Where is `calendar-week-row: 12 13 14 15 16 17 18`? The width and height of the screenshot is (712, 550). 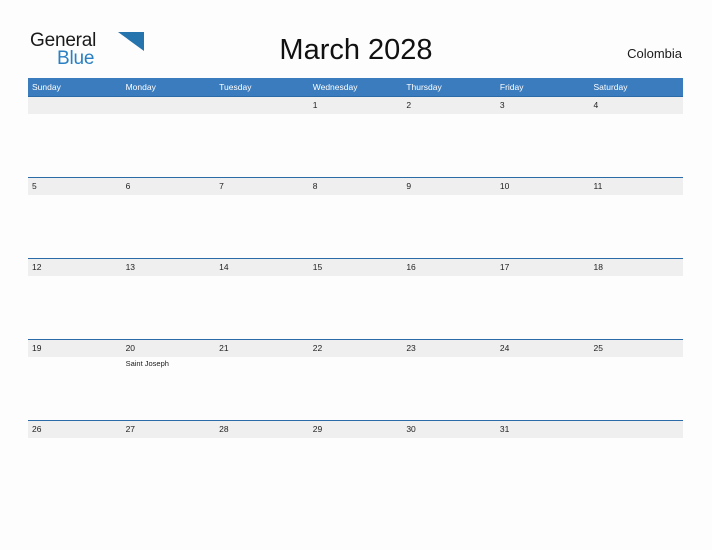 calendar-week-row: 12 13 14 15 16 17 18 is located at coordinates (355, 298).